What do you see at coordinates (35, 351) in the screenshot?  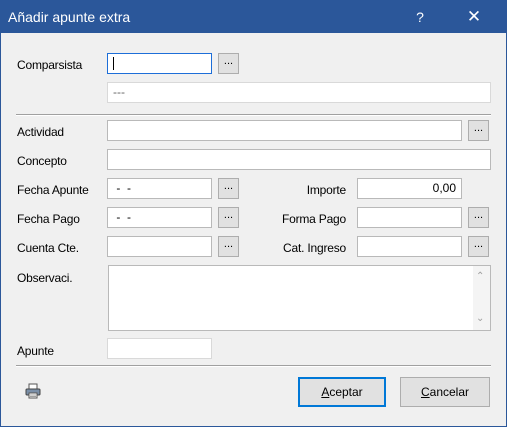 I see `apunte-label: Apunte` at bounding box center [35, 351].